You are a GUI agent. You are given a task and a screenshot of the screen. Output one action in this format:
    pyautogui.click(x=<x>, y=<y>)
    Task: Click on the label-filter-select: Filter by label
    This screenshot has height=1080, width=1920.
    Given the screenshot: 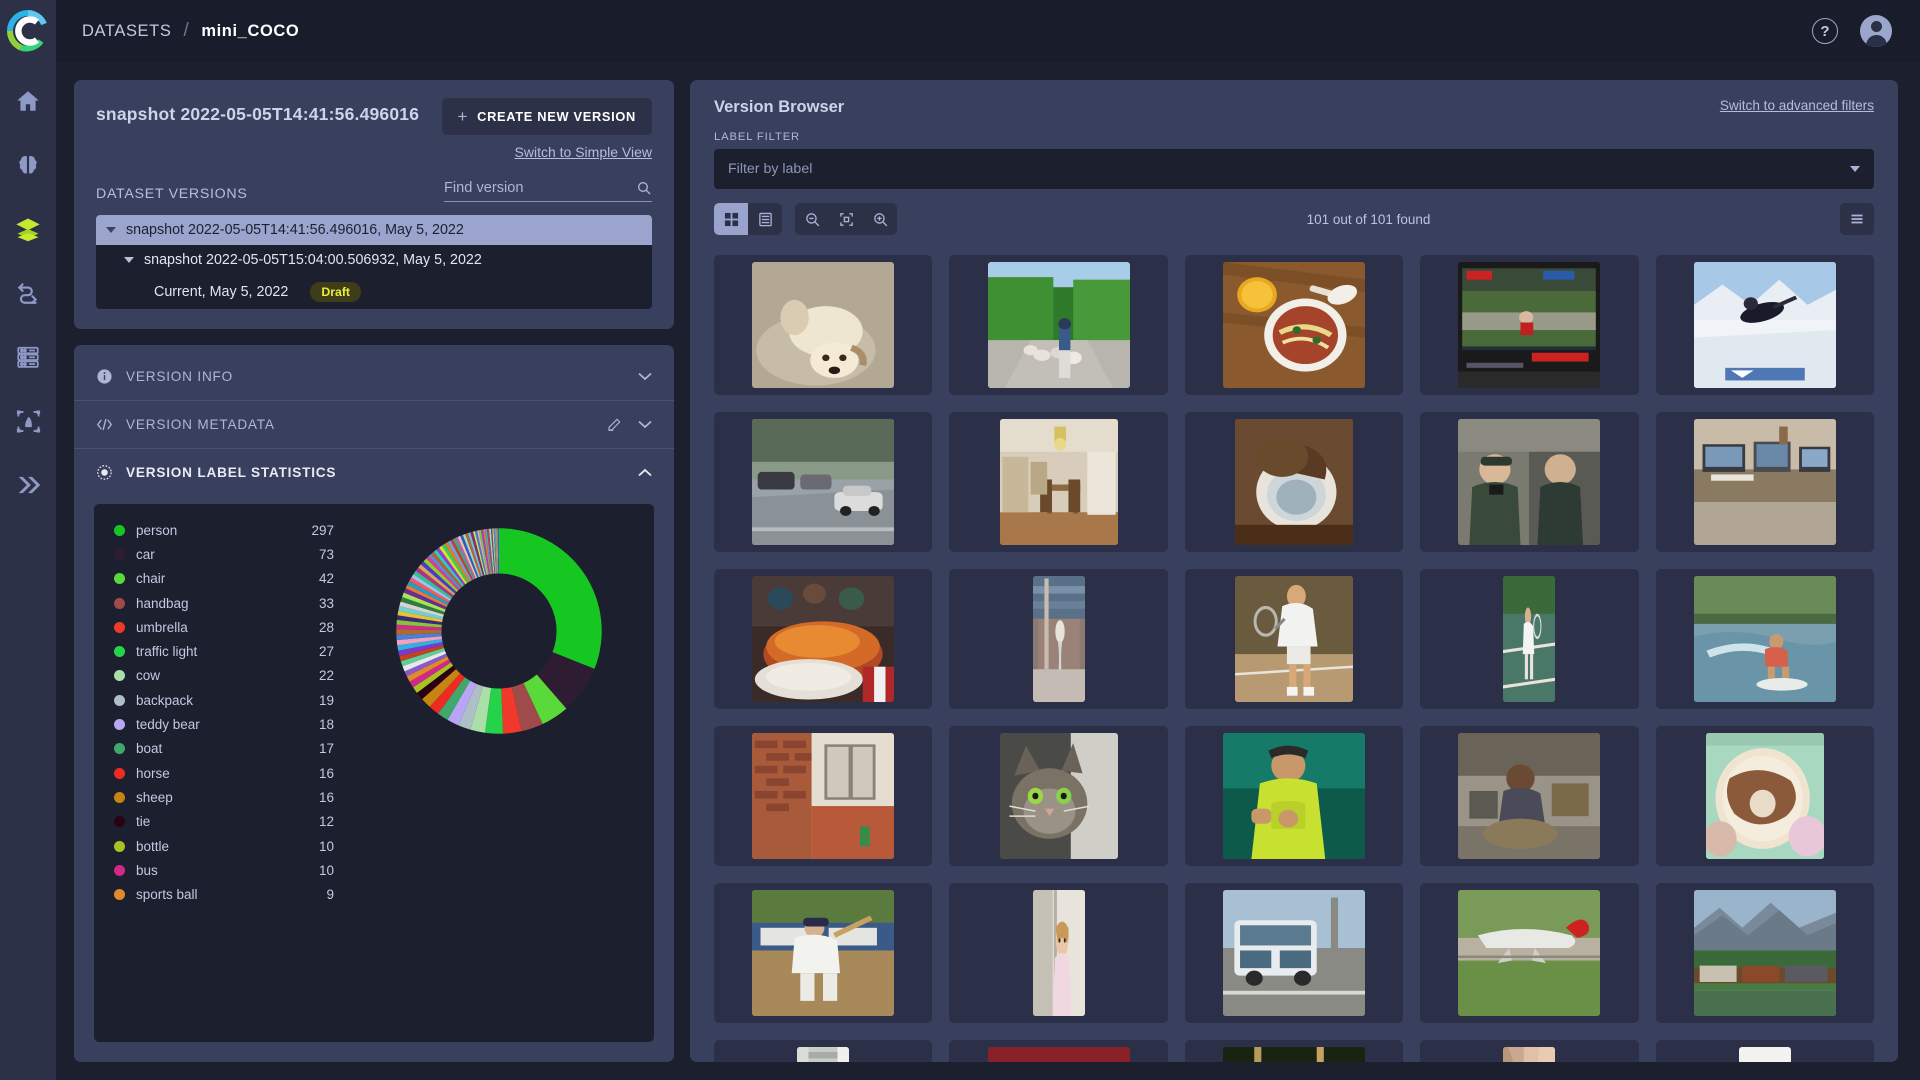 What is the action you would take?
    pyautogui.click(x=1294, y=169)
    